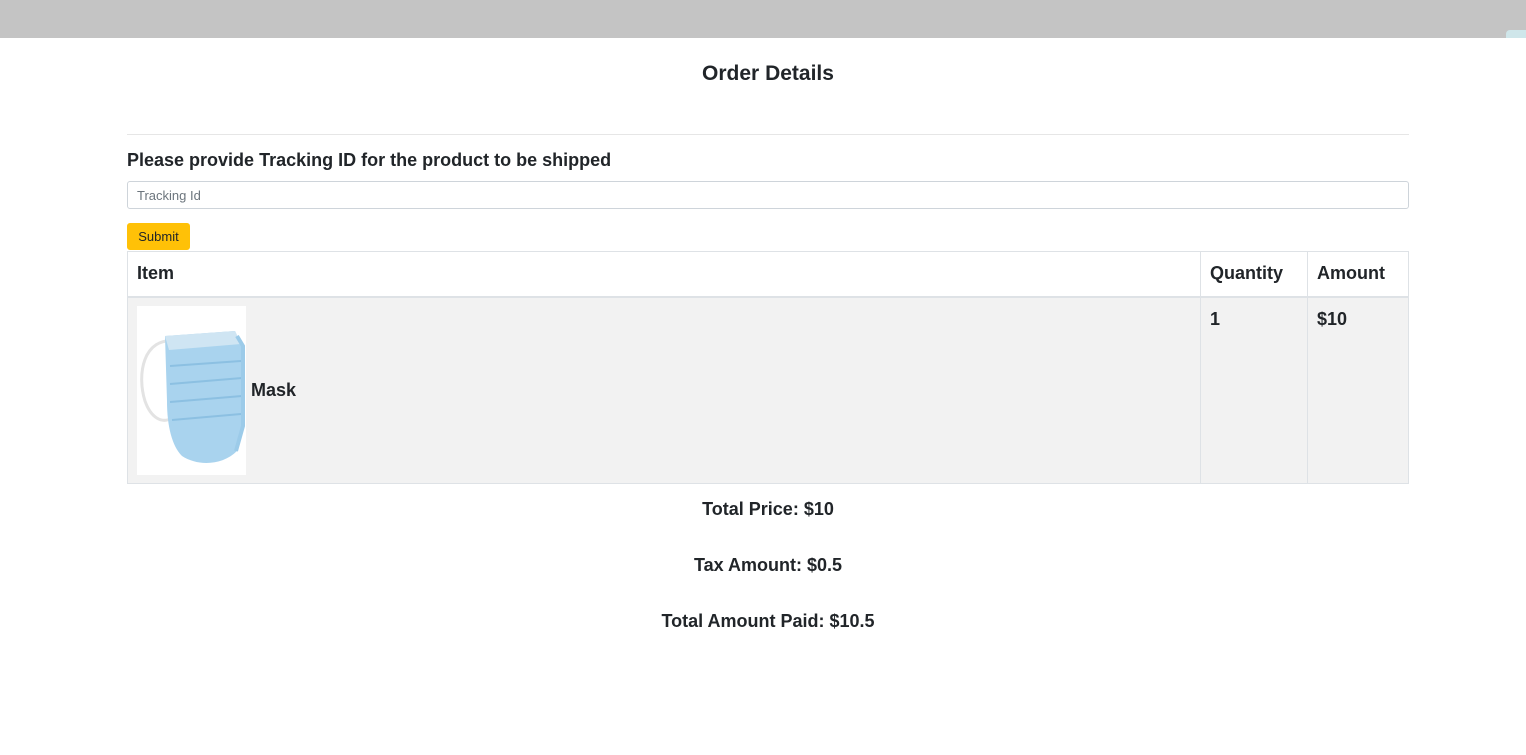 Image resolution: width=1526 pixels, height=755 pixels. I want to click on item-amount-cell: $10, so click(1358, 390).